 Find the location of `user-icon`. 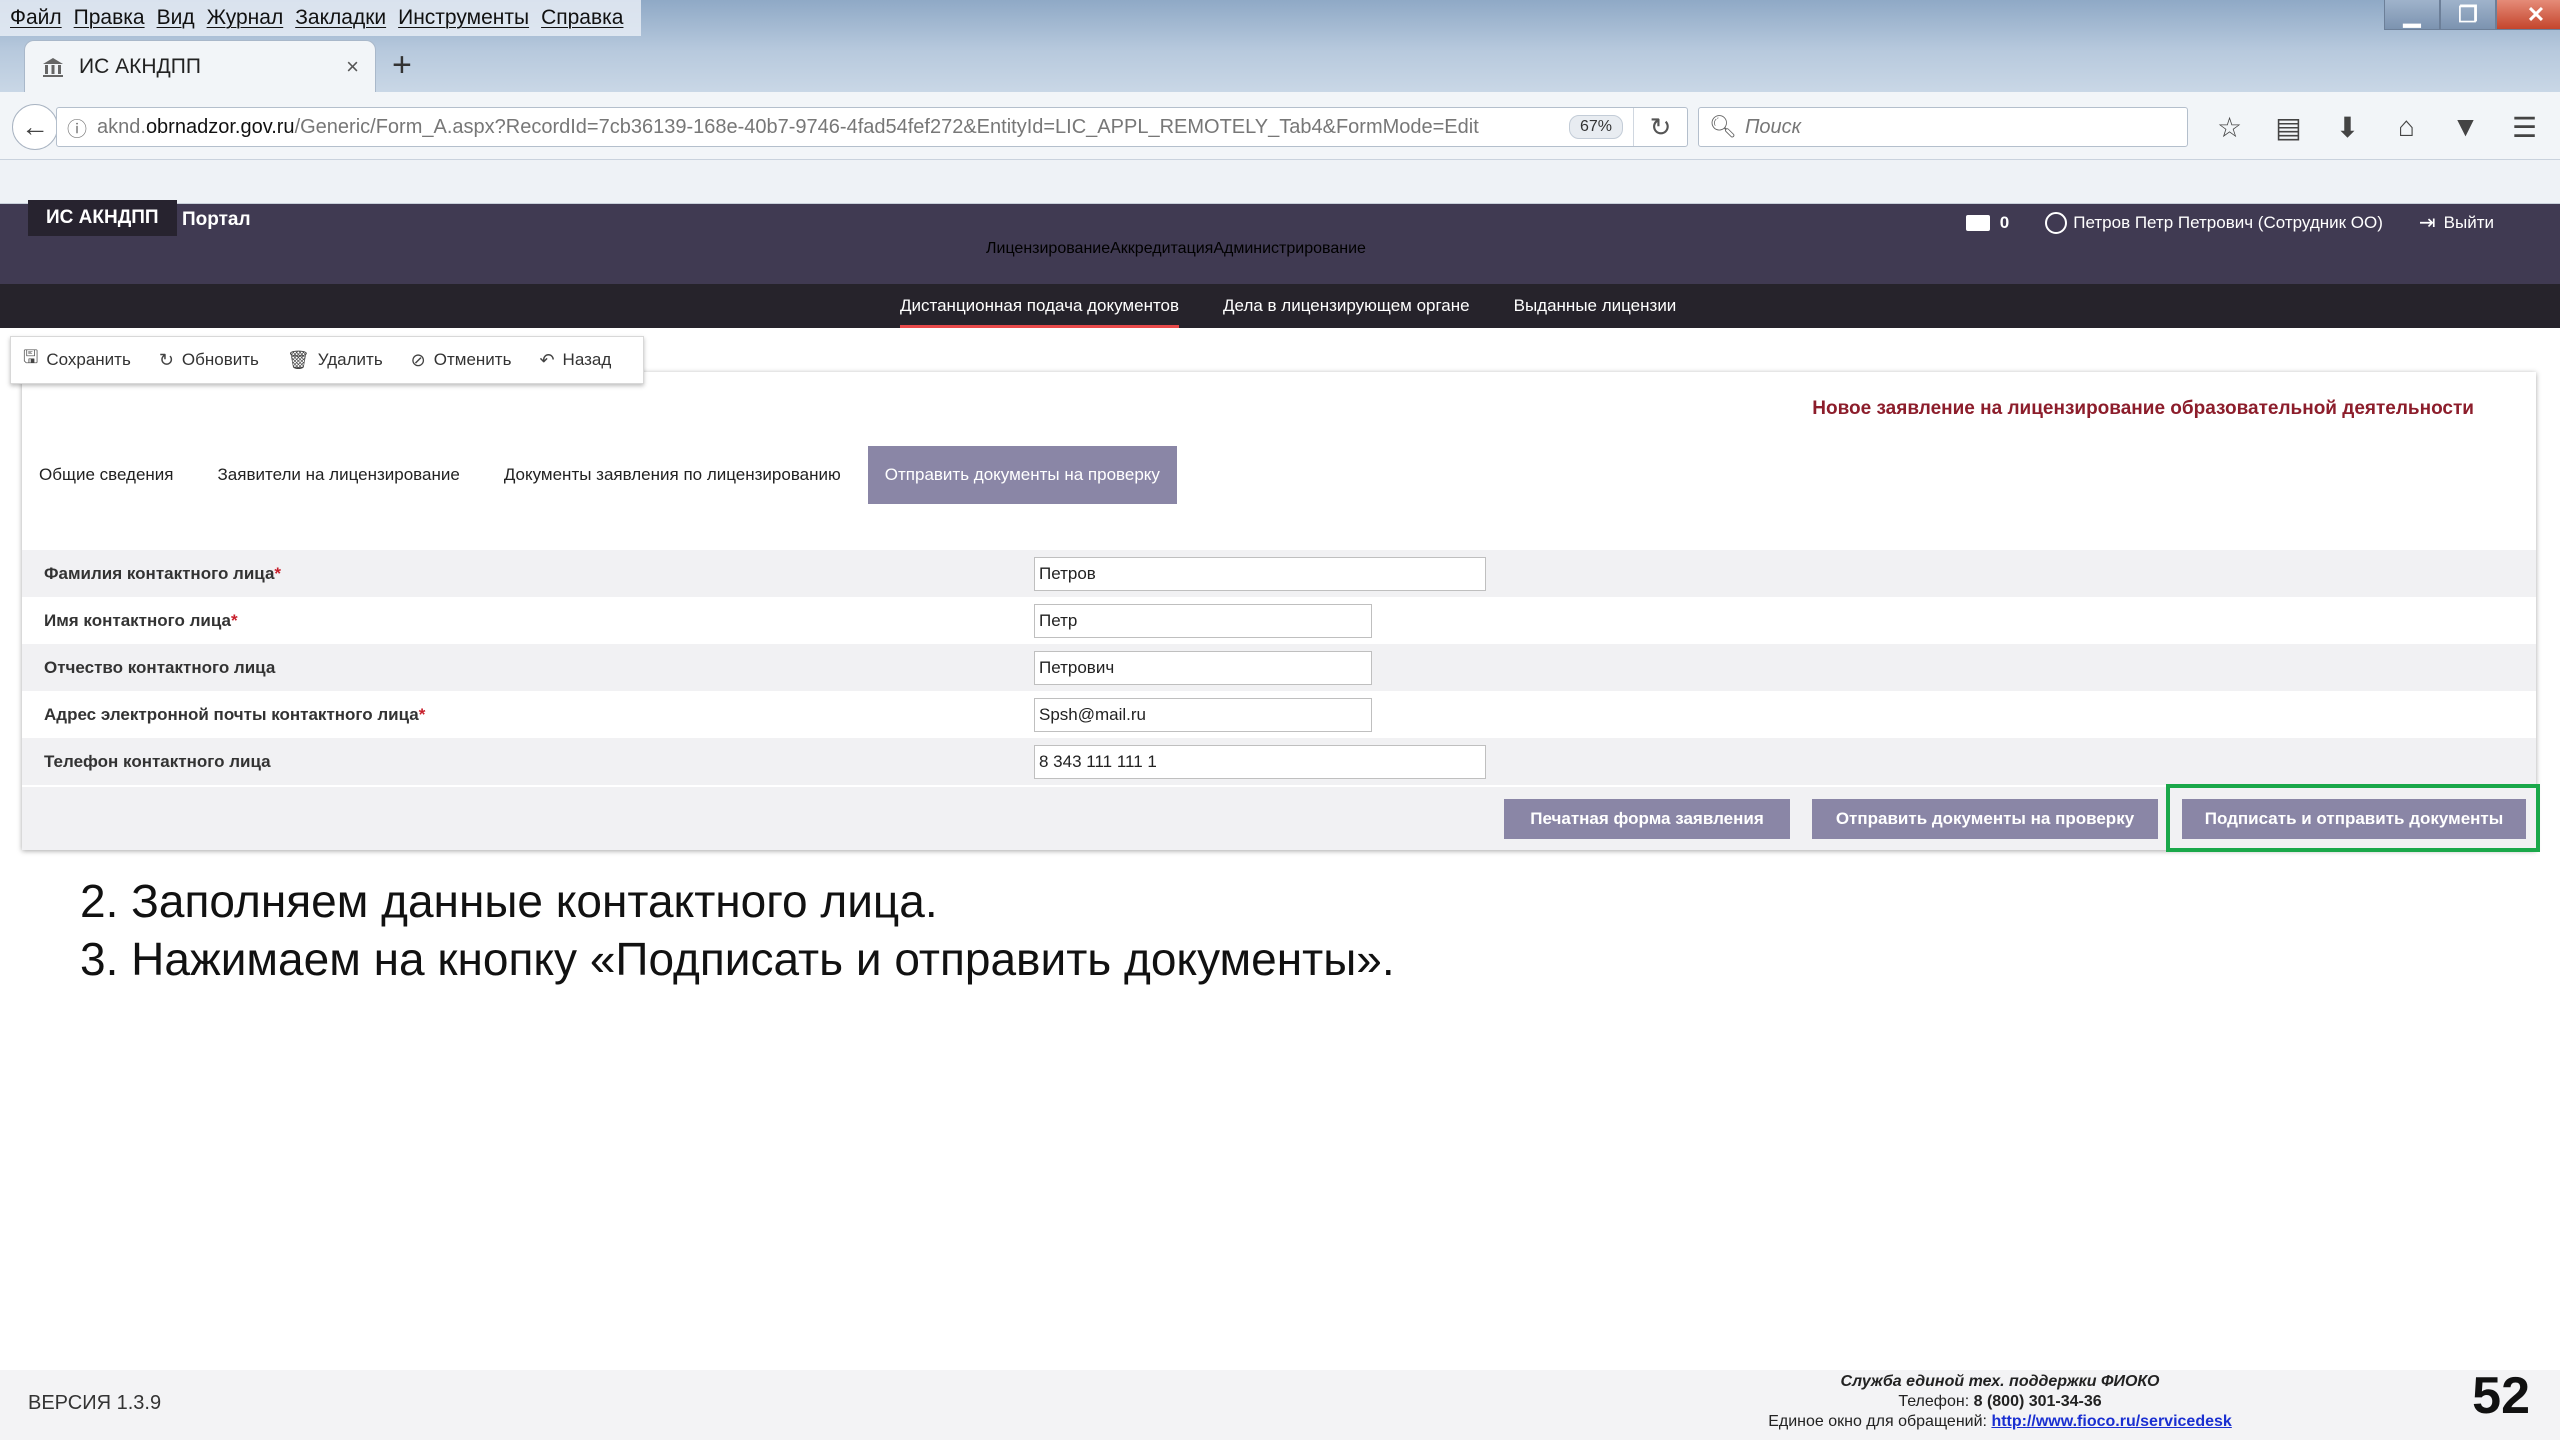

user-icon is located at coordinates (2056, 222).